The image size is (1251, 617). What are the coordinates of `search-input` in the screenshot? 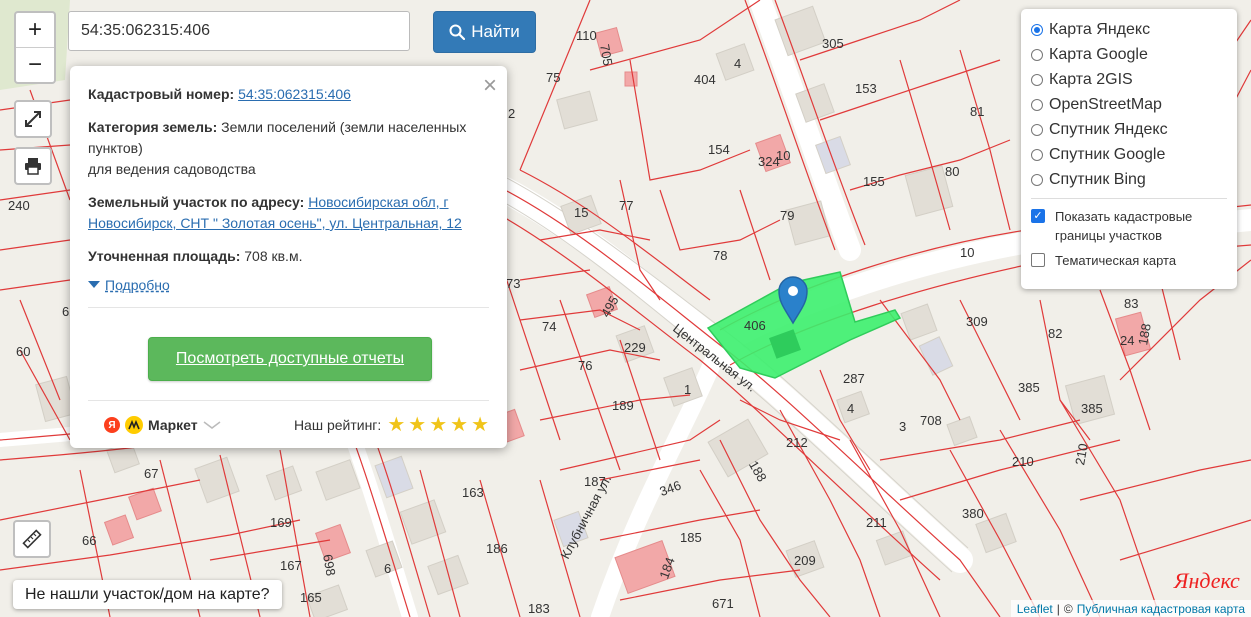 It's located at (239, 31).